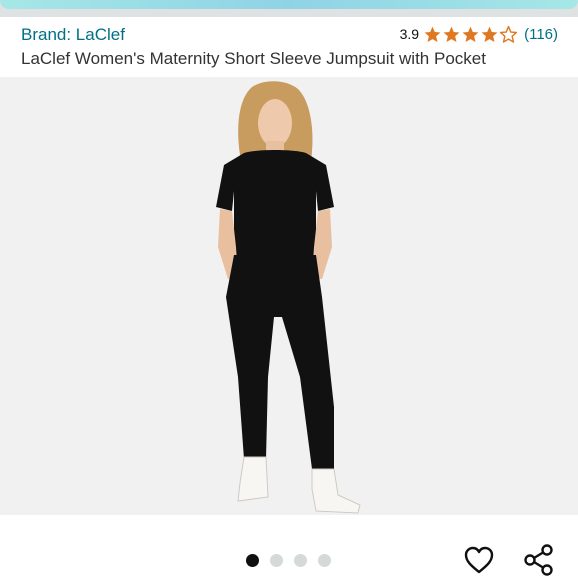 The width and height of the screenshot is (578, 580). What do you see at coordinates (289, 4) in the screenshot?
I see `top-bar-accent` at bounding box center [289, 4].